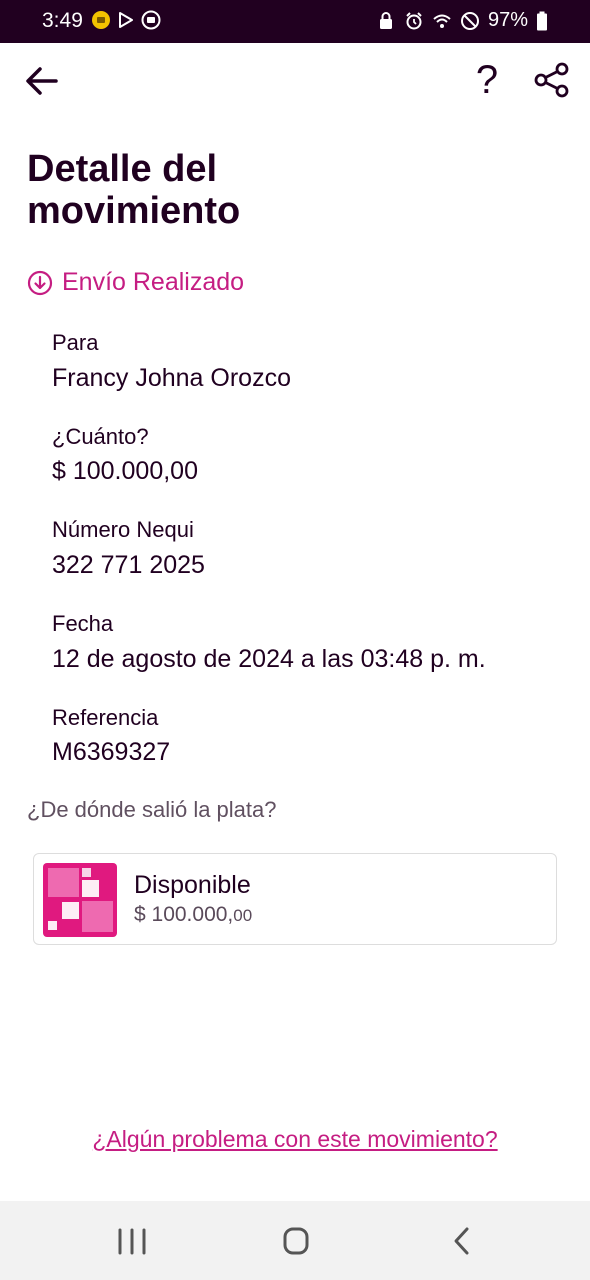 The image size is (590, 1280). I want to click on reference-label: Referencia, so click(105, 717).